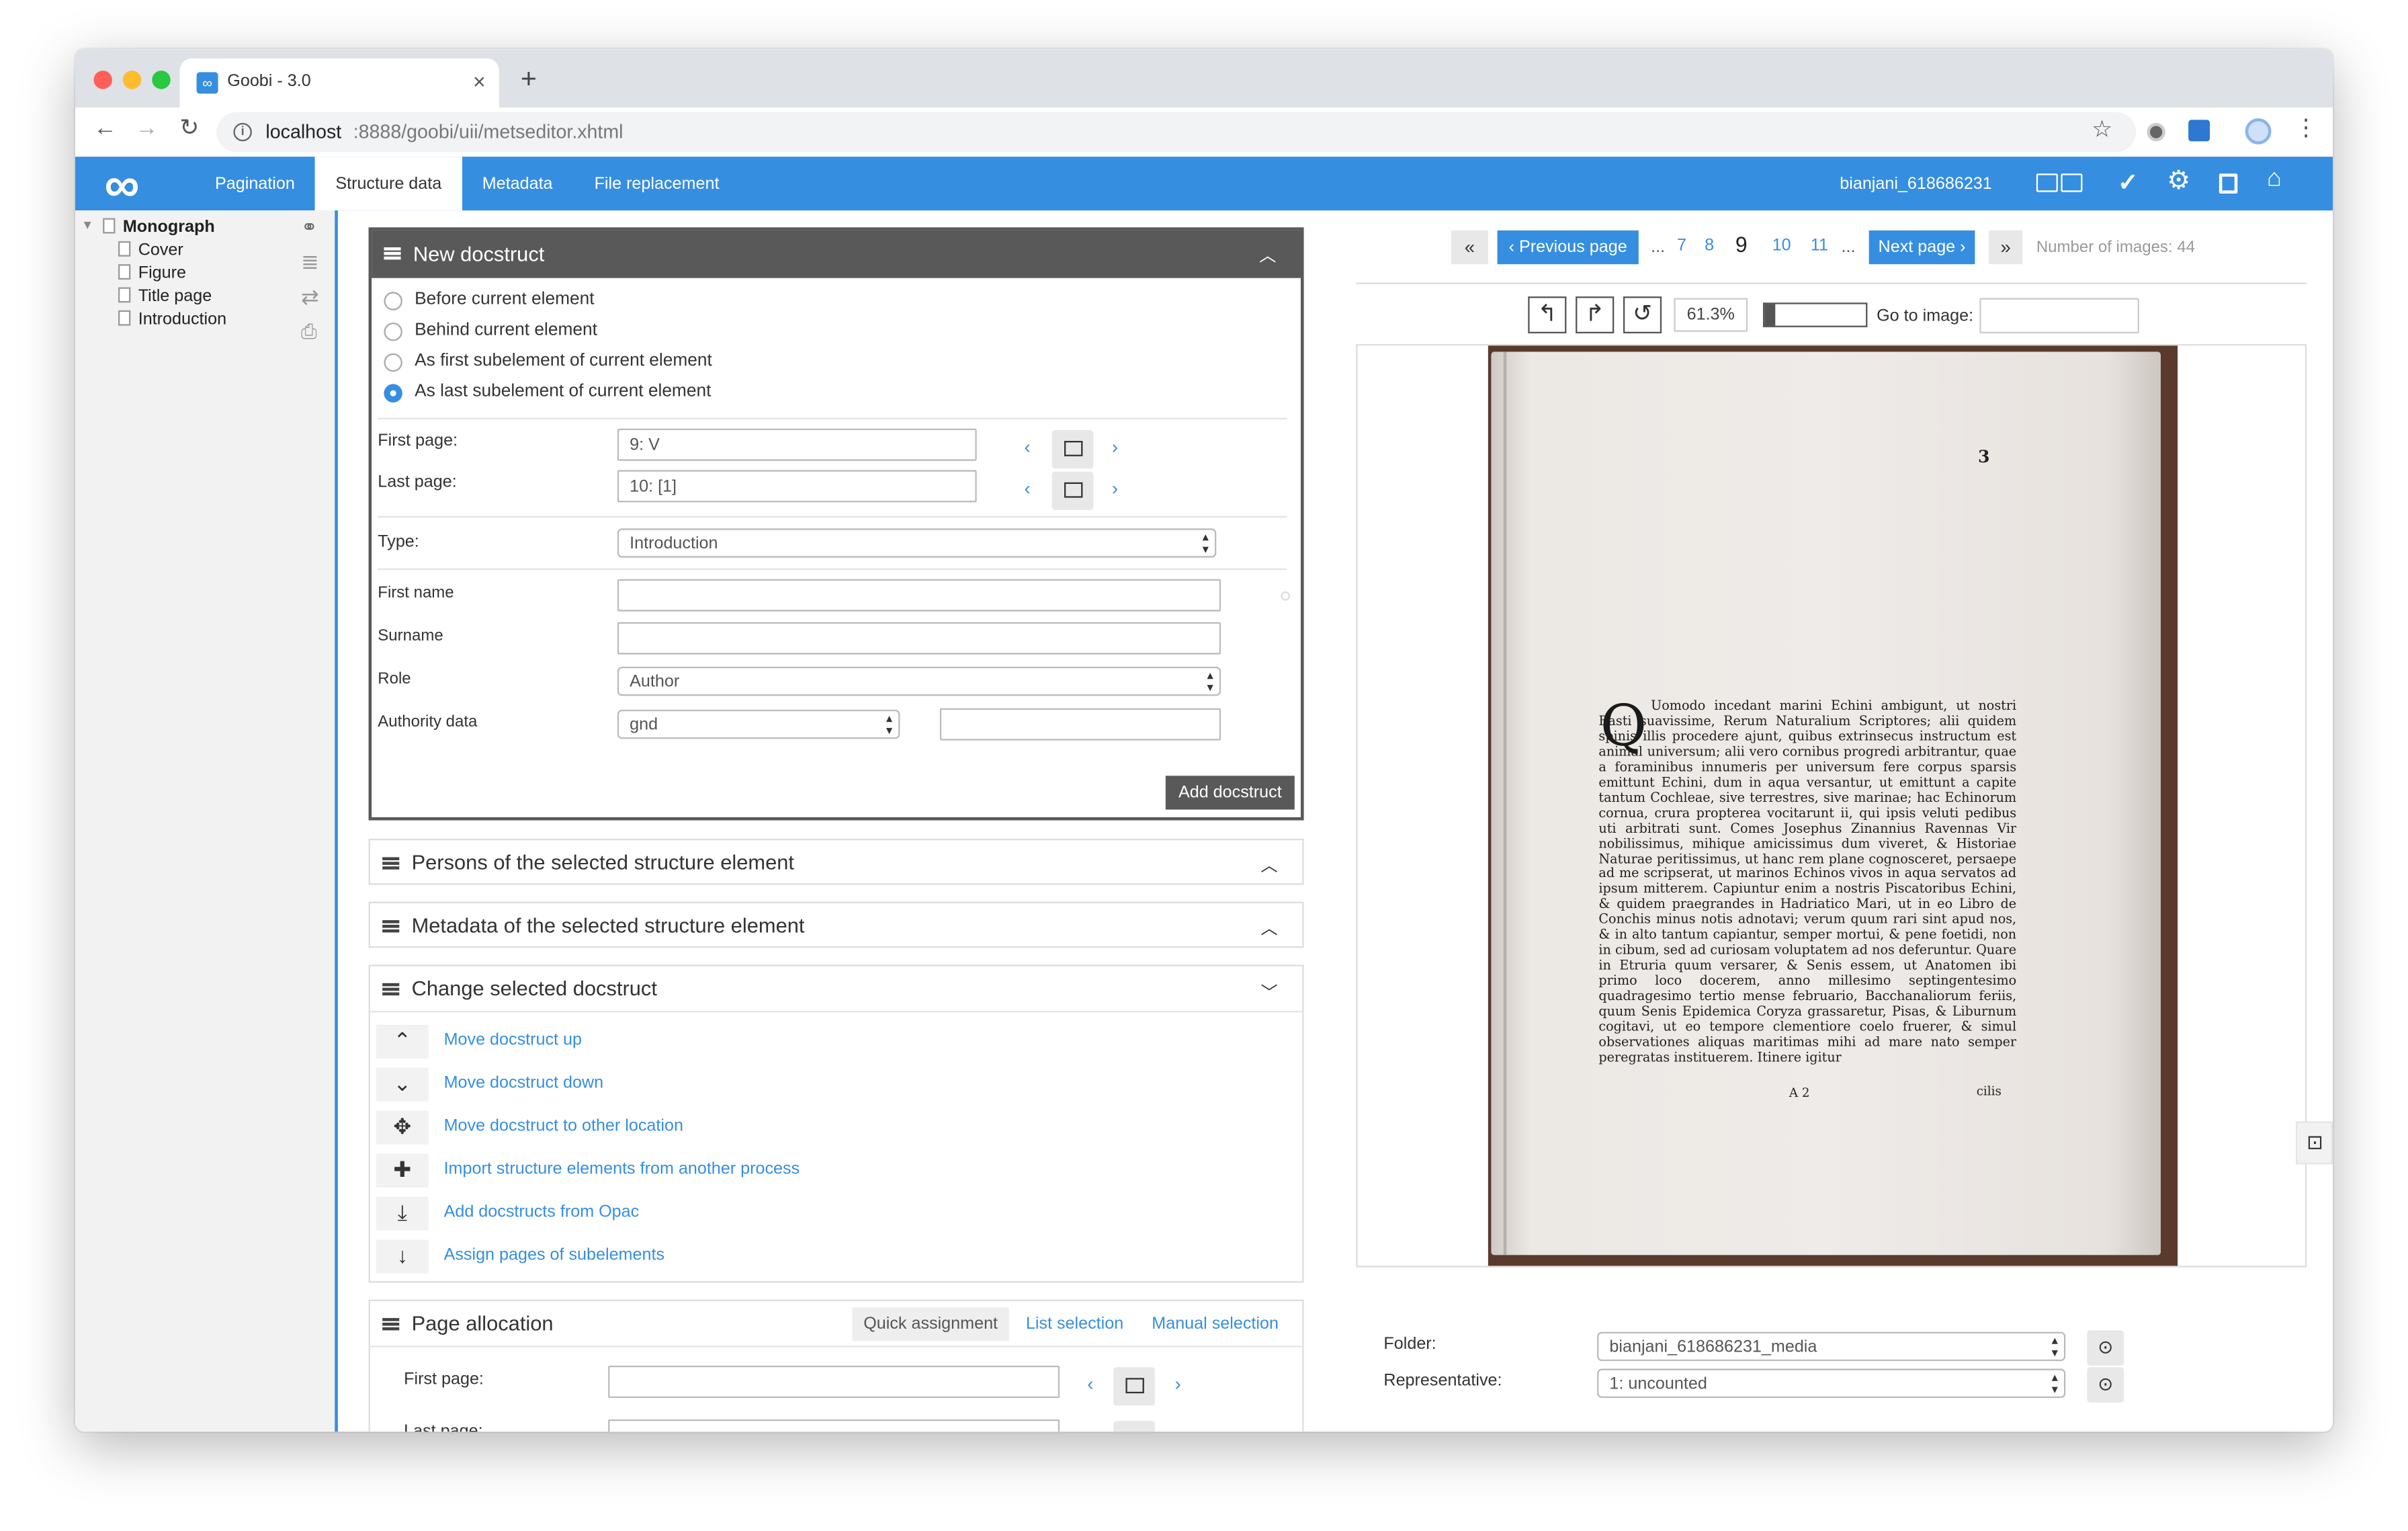 This screenshot has height=1531, width=2408. Describe the element at coordinates (1090, 1384) in the screenshot. I see `alloc-prev-icon: ‹` at that location.